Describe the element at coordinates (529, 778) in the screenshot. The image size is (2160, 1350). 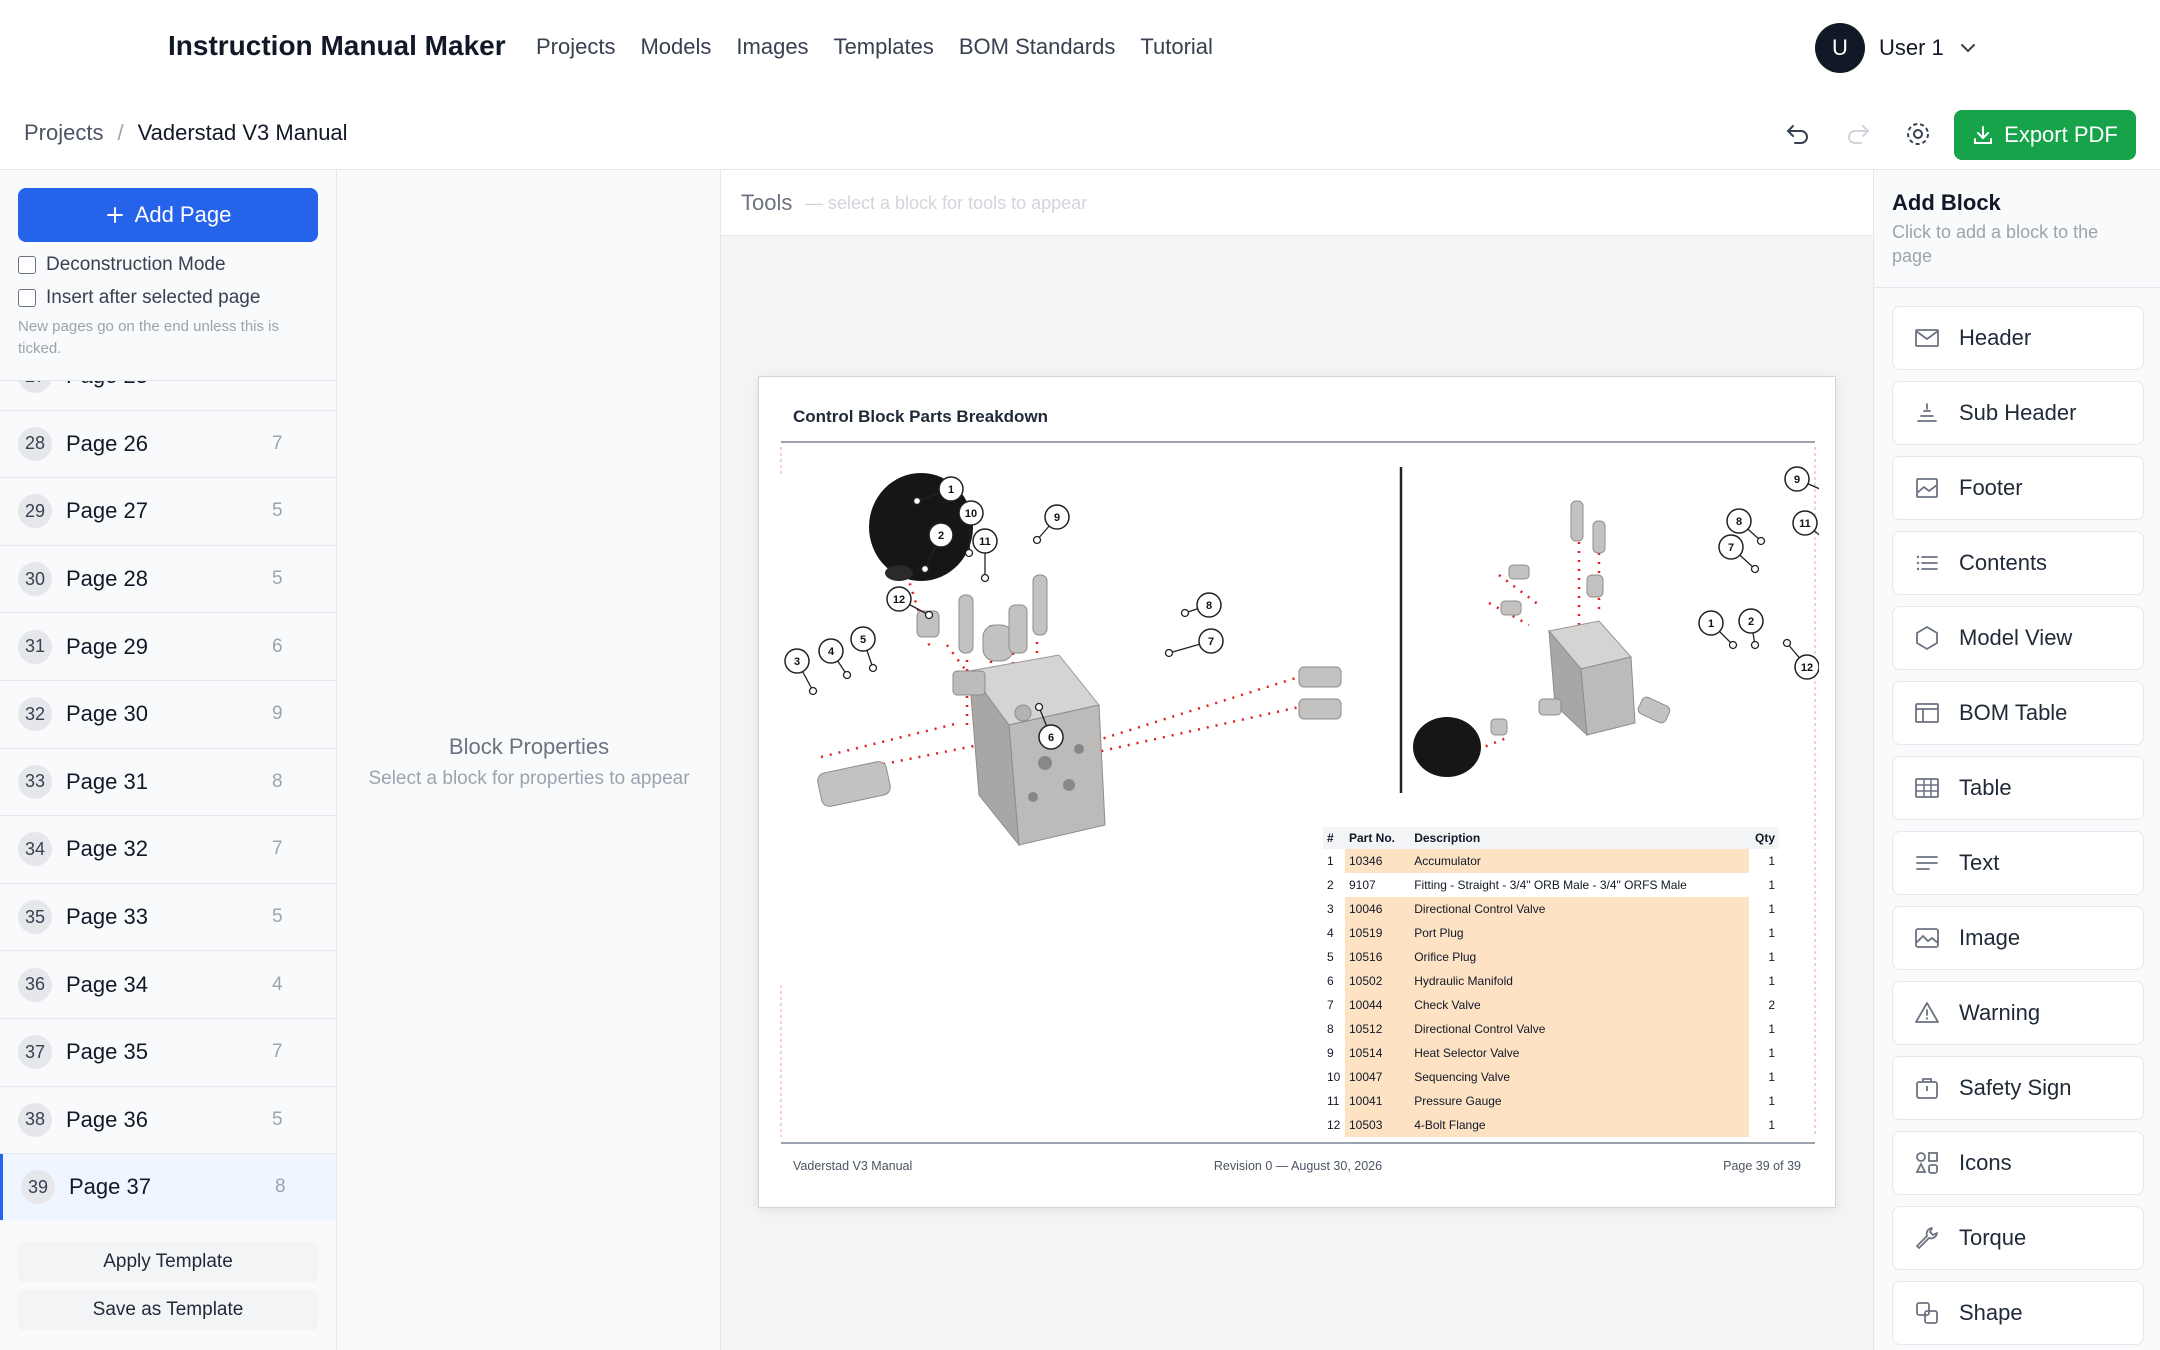
I see `block-properties-hint: Select a block for properties to appear` at that location.